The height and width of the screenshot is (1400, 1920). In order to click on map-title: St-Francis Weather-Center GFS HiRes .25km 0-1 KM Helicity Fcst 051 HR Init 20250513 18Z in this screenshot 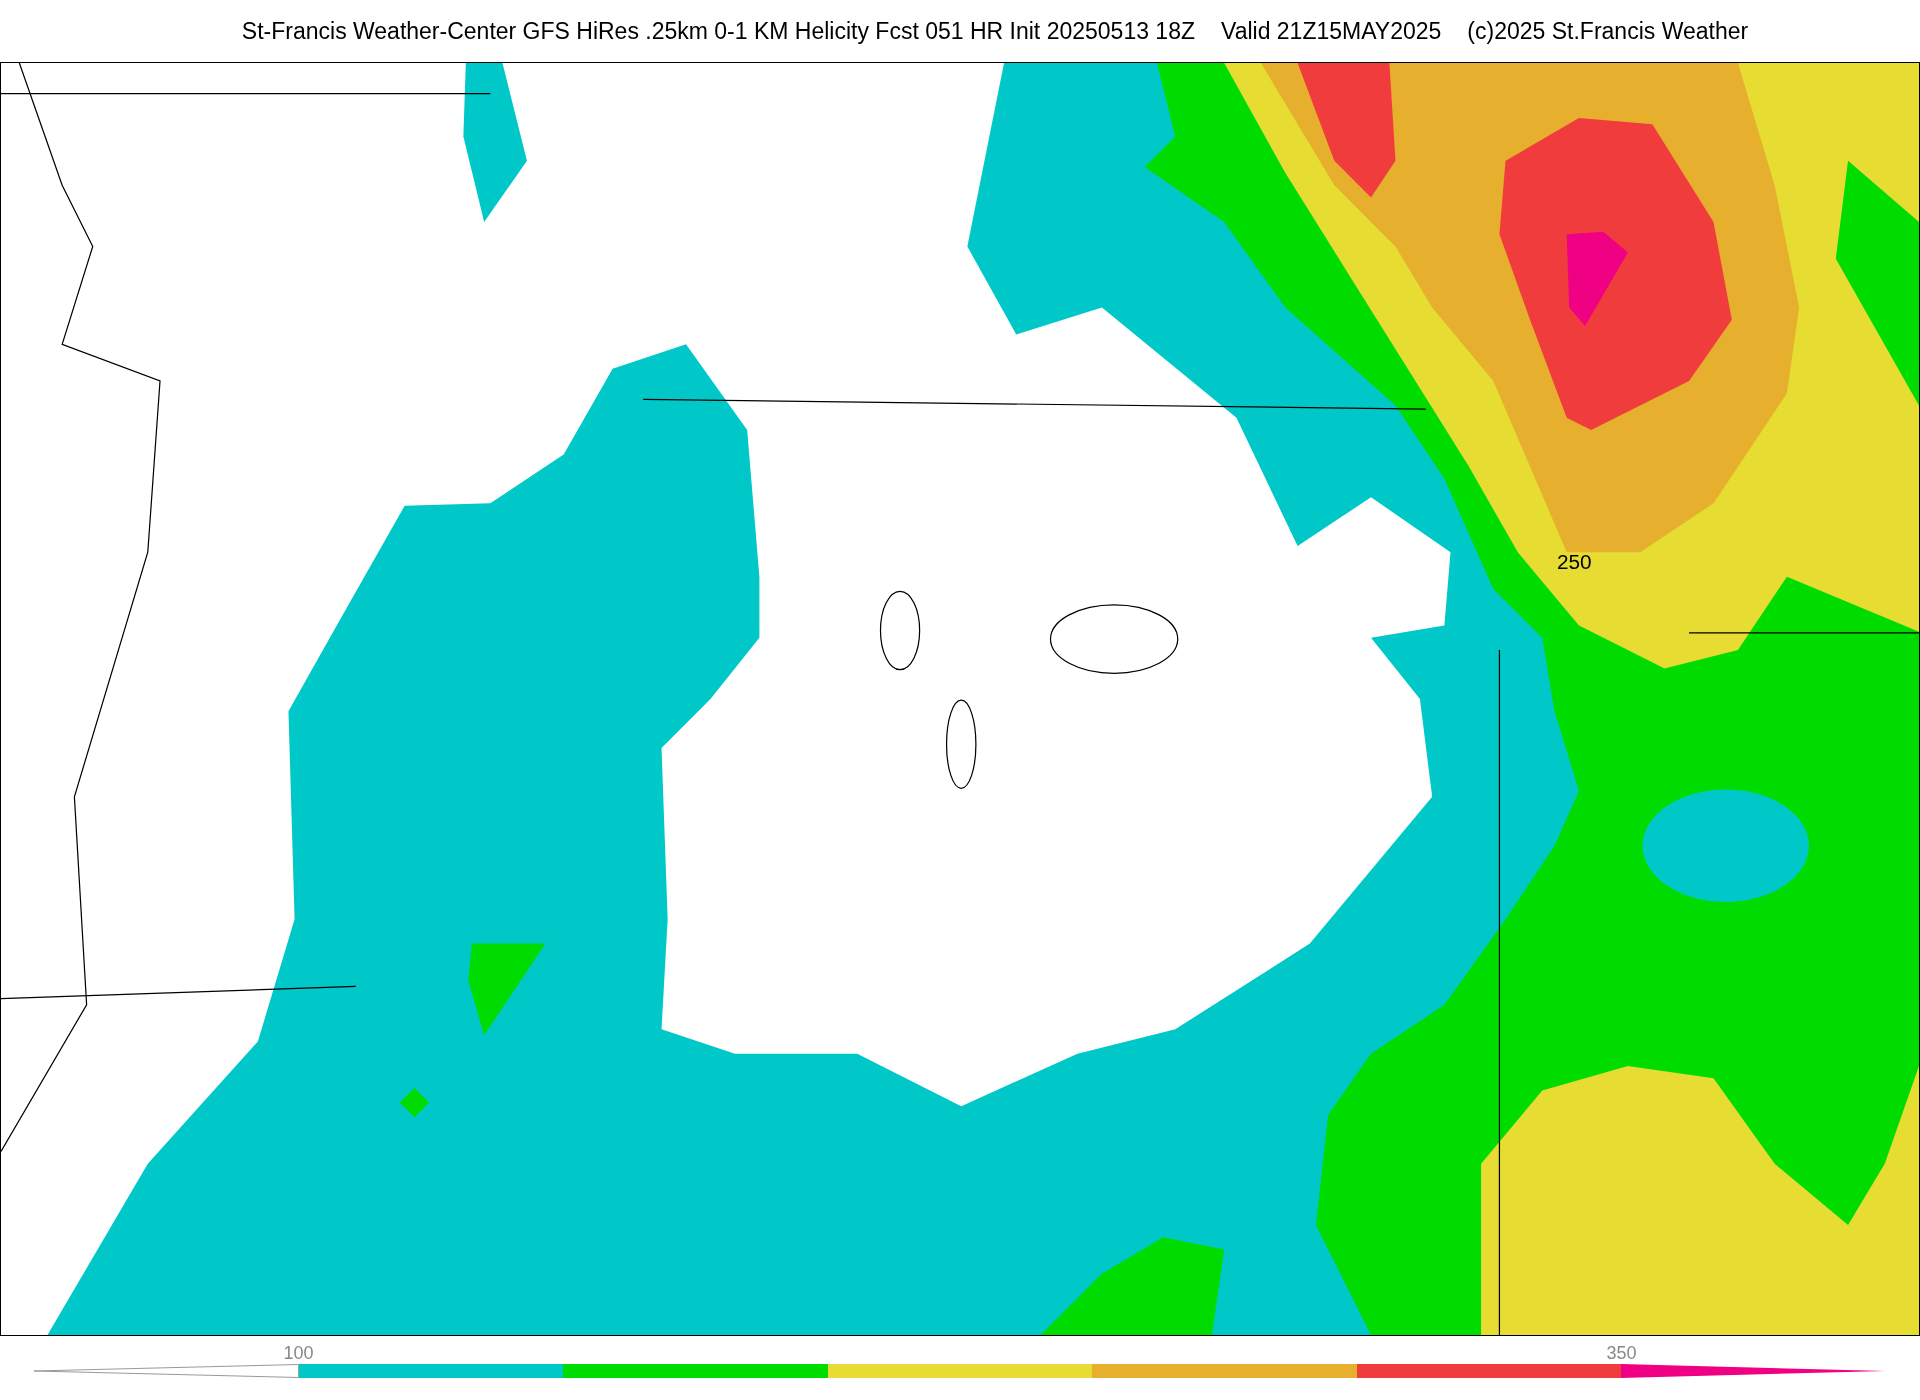, I will do `click(718, 31)`.